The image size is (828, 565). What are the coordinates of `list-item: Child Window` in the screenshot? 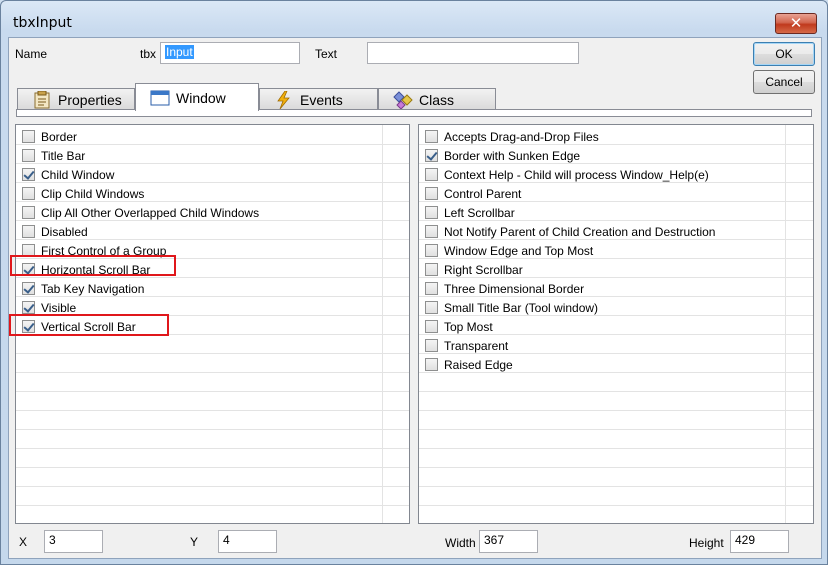 It's located at (65, 174).